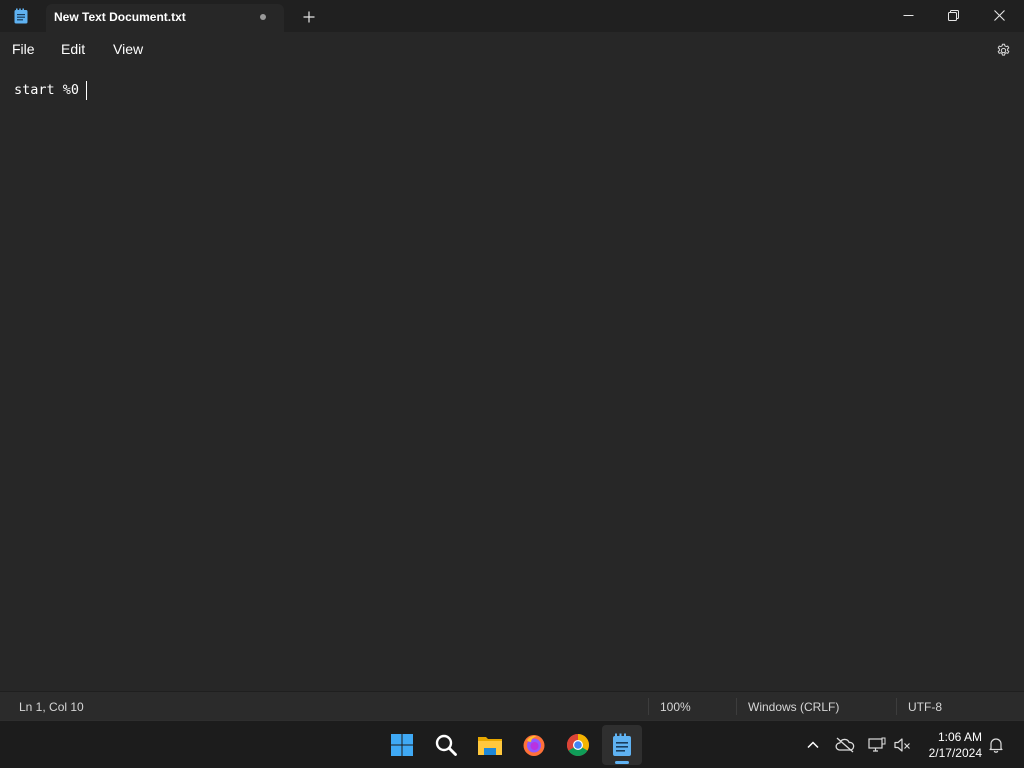 The height and width of the screenshot is (768, 1024). I want to click on active-app-indicator, so click(622, 762).